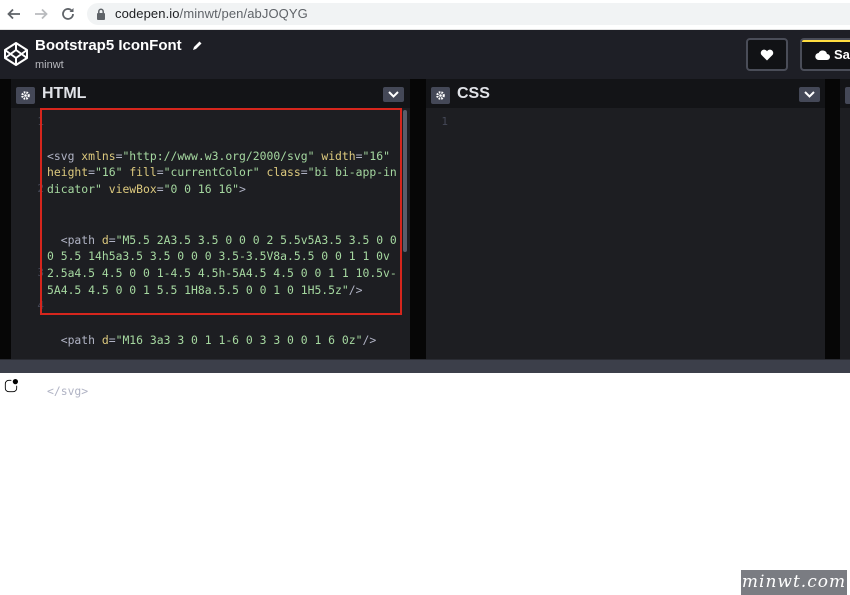 This screenshot has height=595, width=850. I want to click on cloud-icon, so click(822, 55).